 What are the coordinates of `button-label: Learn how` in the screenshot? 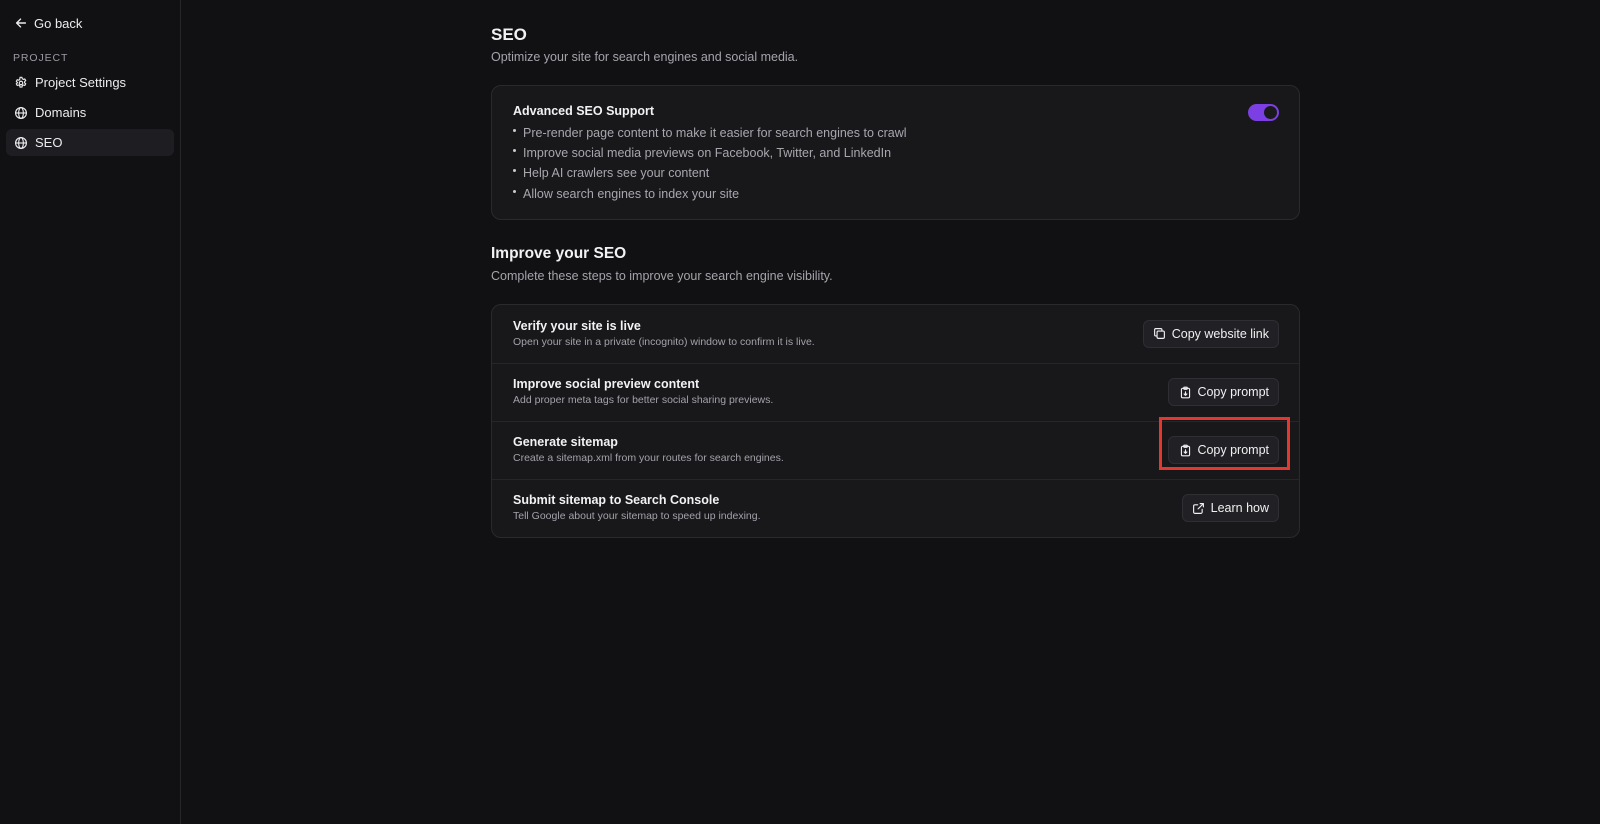 It's located at (1239, 508).